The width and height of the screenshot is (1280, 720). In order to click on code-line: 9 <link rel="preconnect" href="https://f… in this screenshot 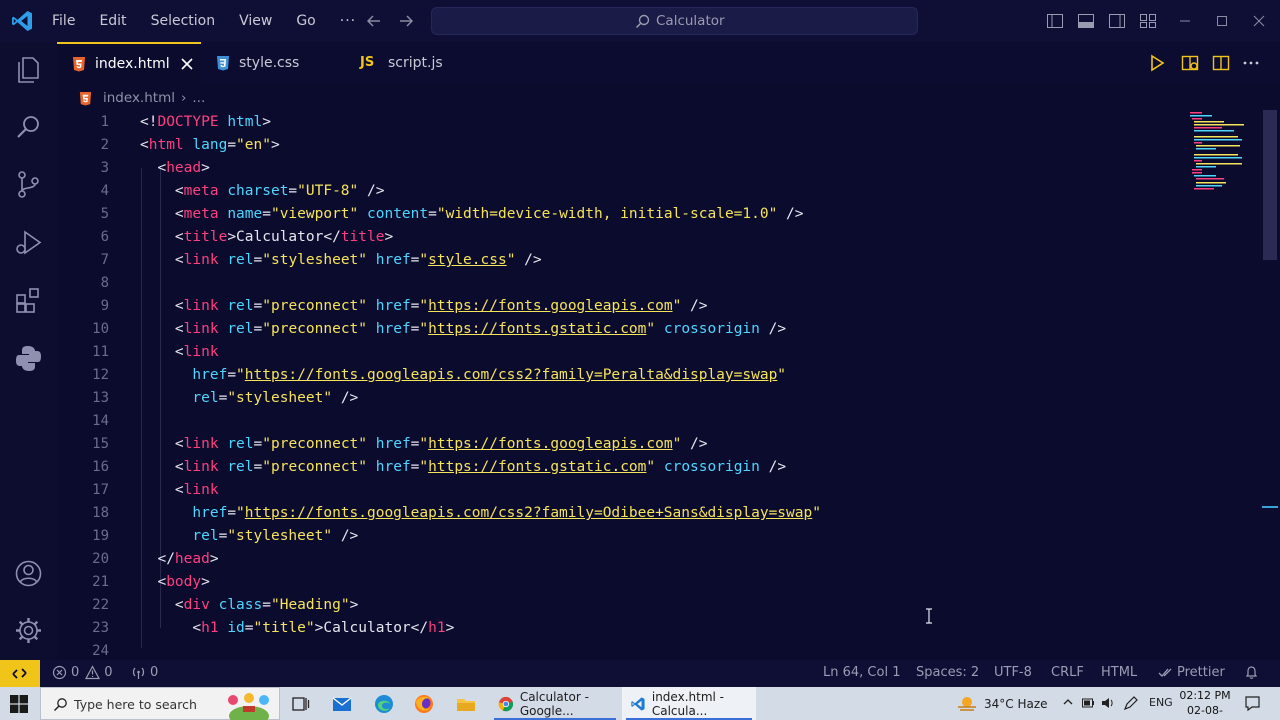, I will do `click(622, 306)`.